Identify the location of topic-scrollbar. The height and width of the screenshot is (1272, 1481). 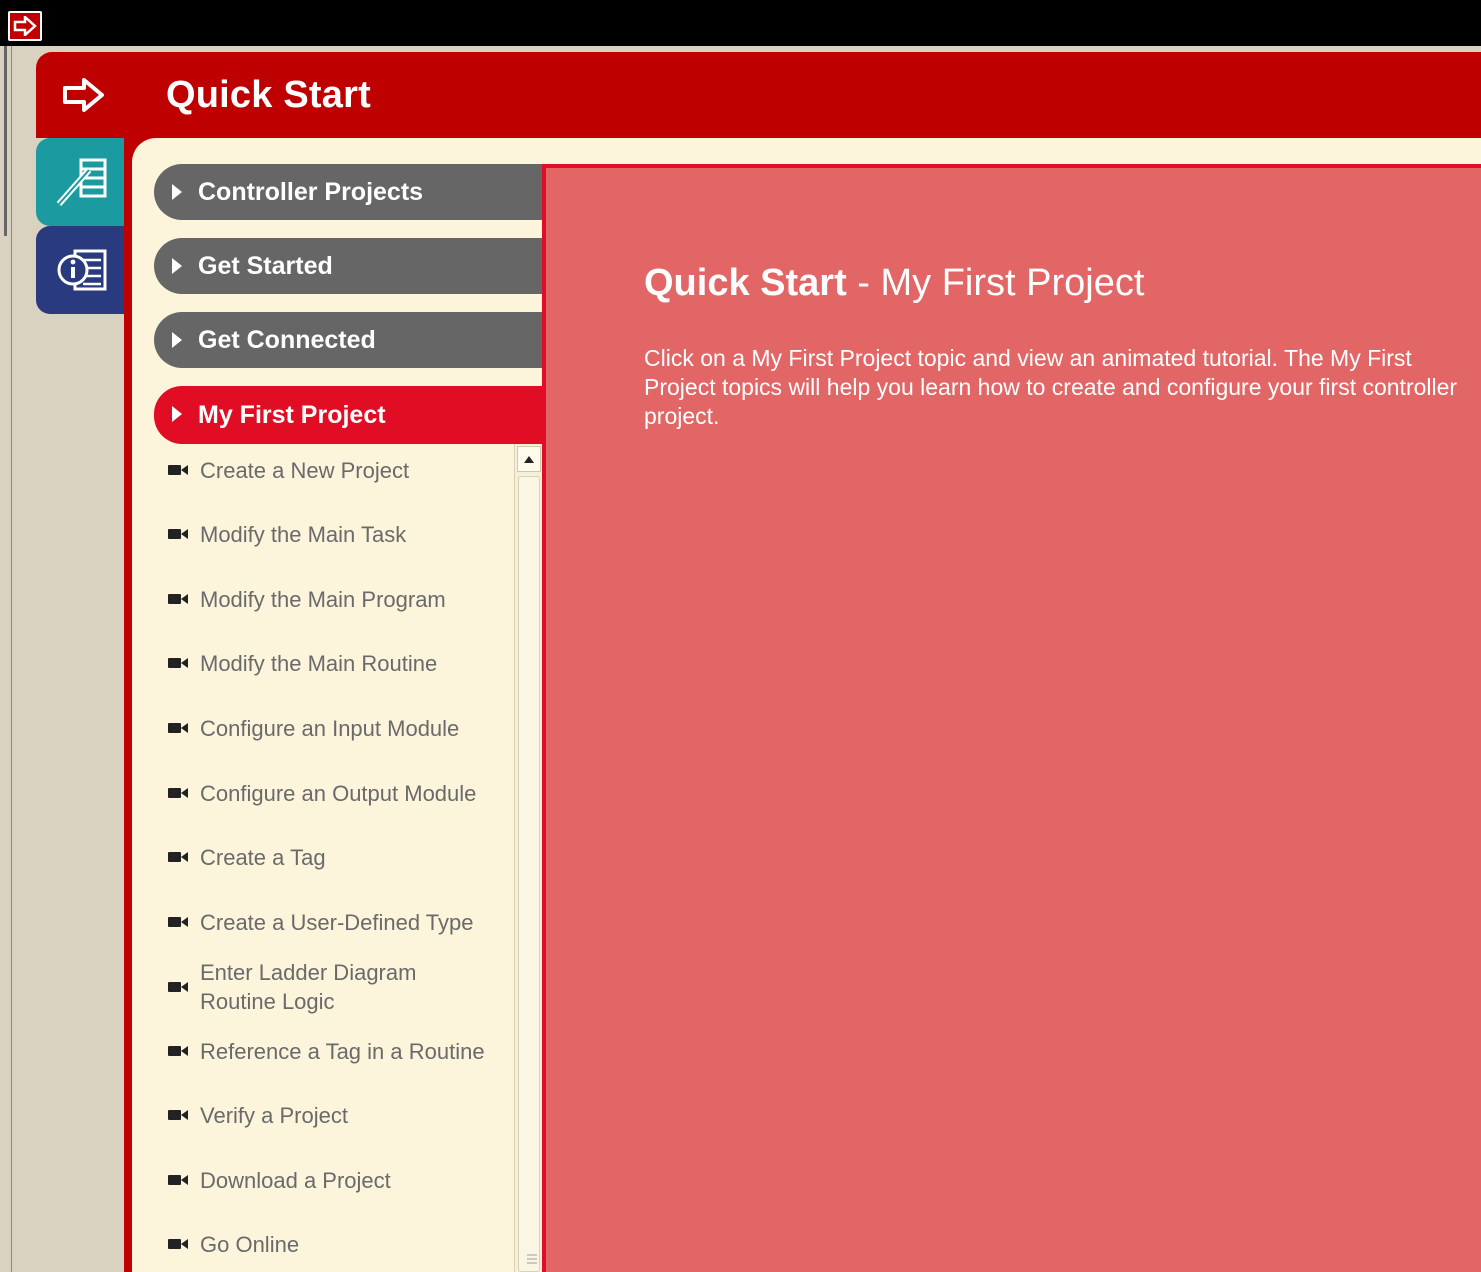
(528, 858).